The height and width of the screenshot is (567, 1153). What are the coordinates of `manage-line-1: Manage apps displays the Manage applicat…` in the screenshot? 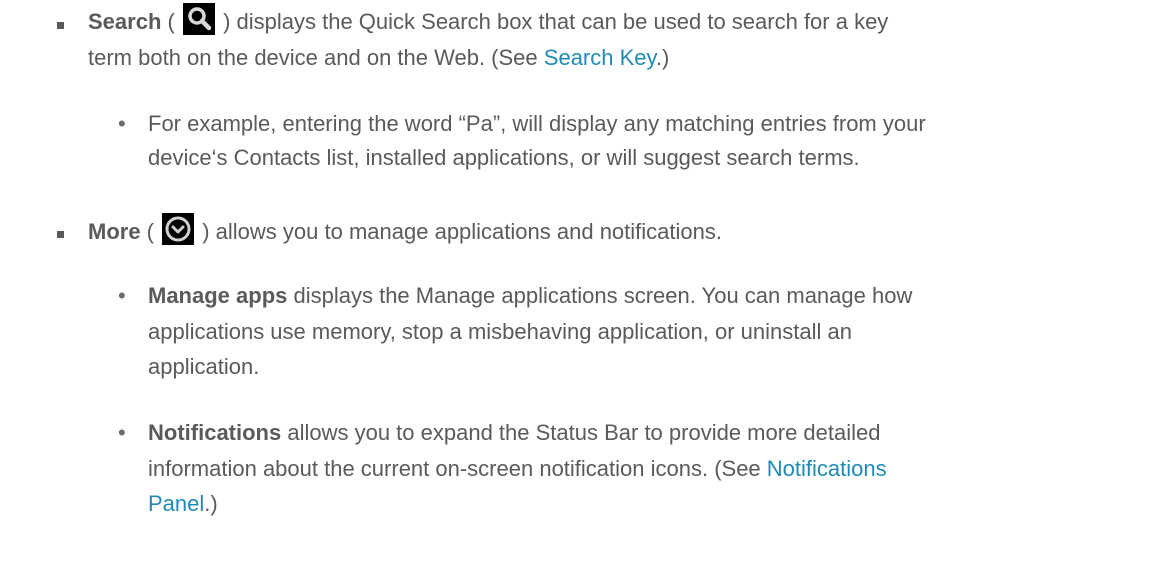 It's located at (530, 295).